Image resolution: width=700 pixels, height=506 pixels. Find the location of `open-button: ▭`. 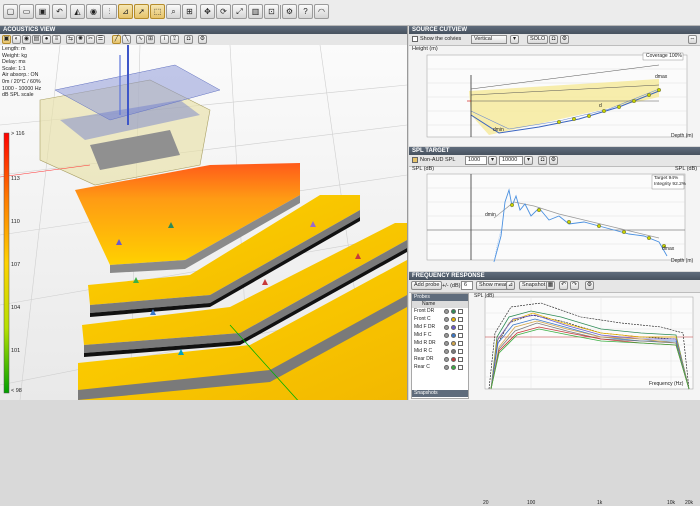

open-button: ▭ is located at coordinates (26, 11).